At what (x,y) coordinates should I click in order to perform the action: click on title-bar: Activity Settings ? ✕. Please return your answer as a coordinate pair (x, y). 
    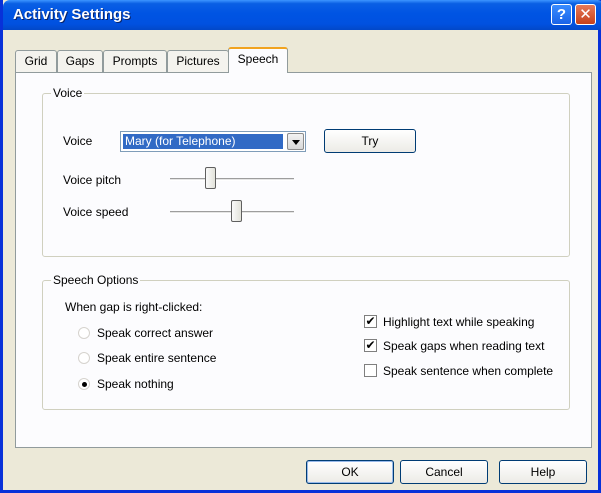
    Looking at the image, I should click on (302, 15).